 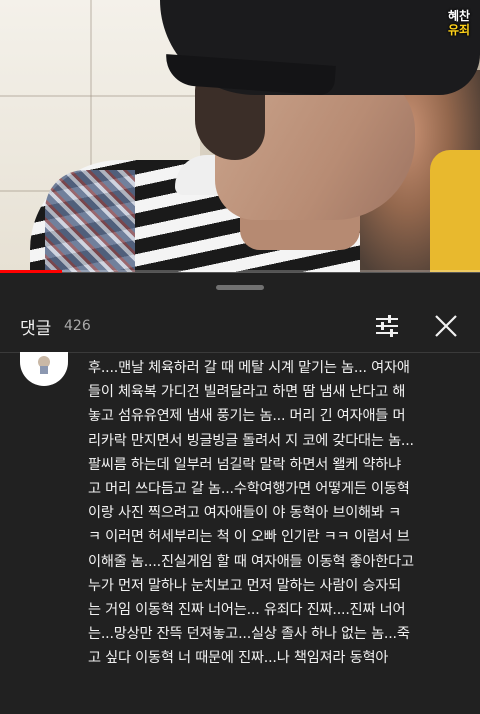 What do you see at coordinates (238, 658) in the screenshot?
I see `comment-line: 고 싶다 이동혁 너 때문에 진짜...나 책임져라 동혁아` at bounding box center [238, 658].